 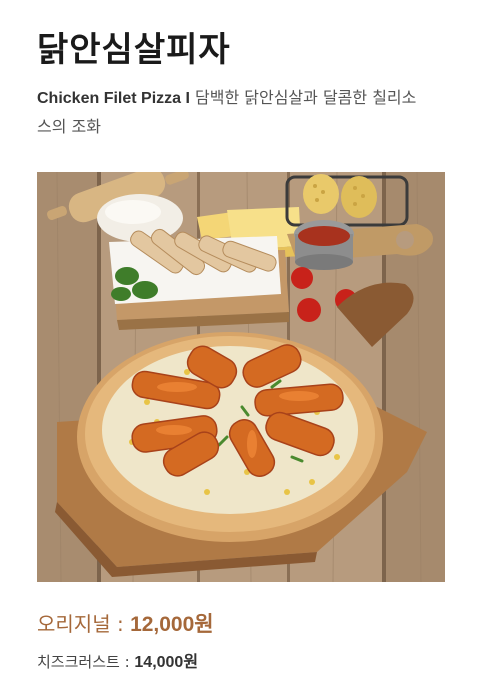 What do you see at coordinates (69, 126) in the screenshot?
I see `description-line2: 스의 조화` at bounding box center [69, 126].